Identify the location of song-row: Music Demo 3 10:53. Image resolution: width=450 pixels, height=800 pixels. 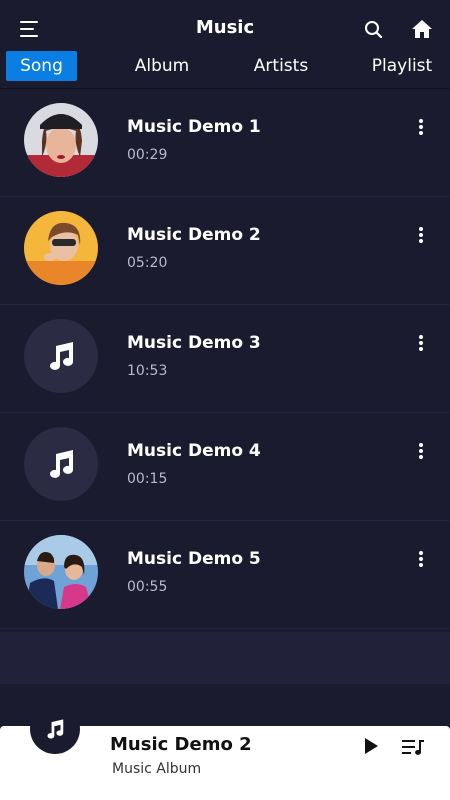
(225, 359).